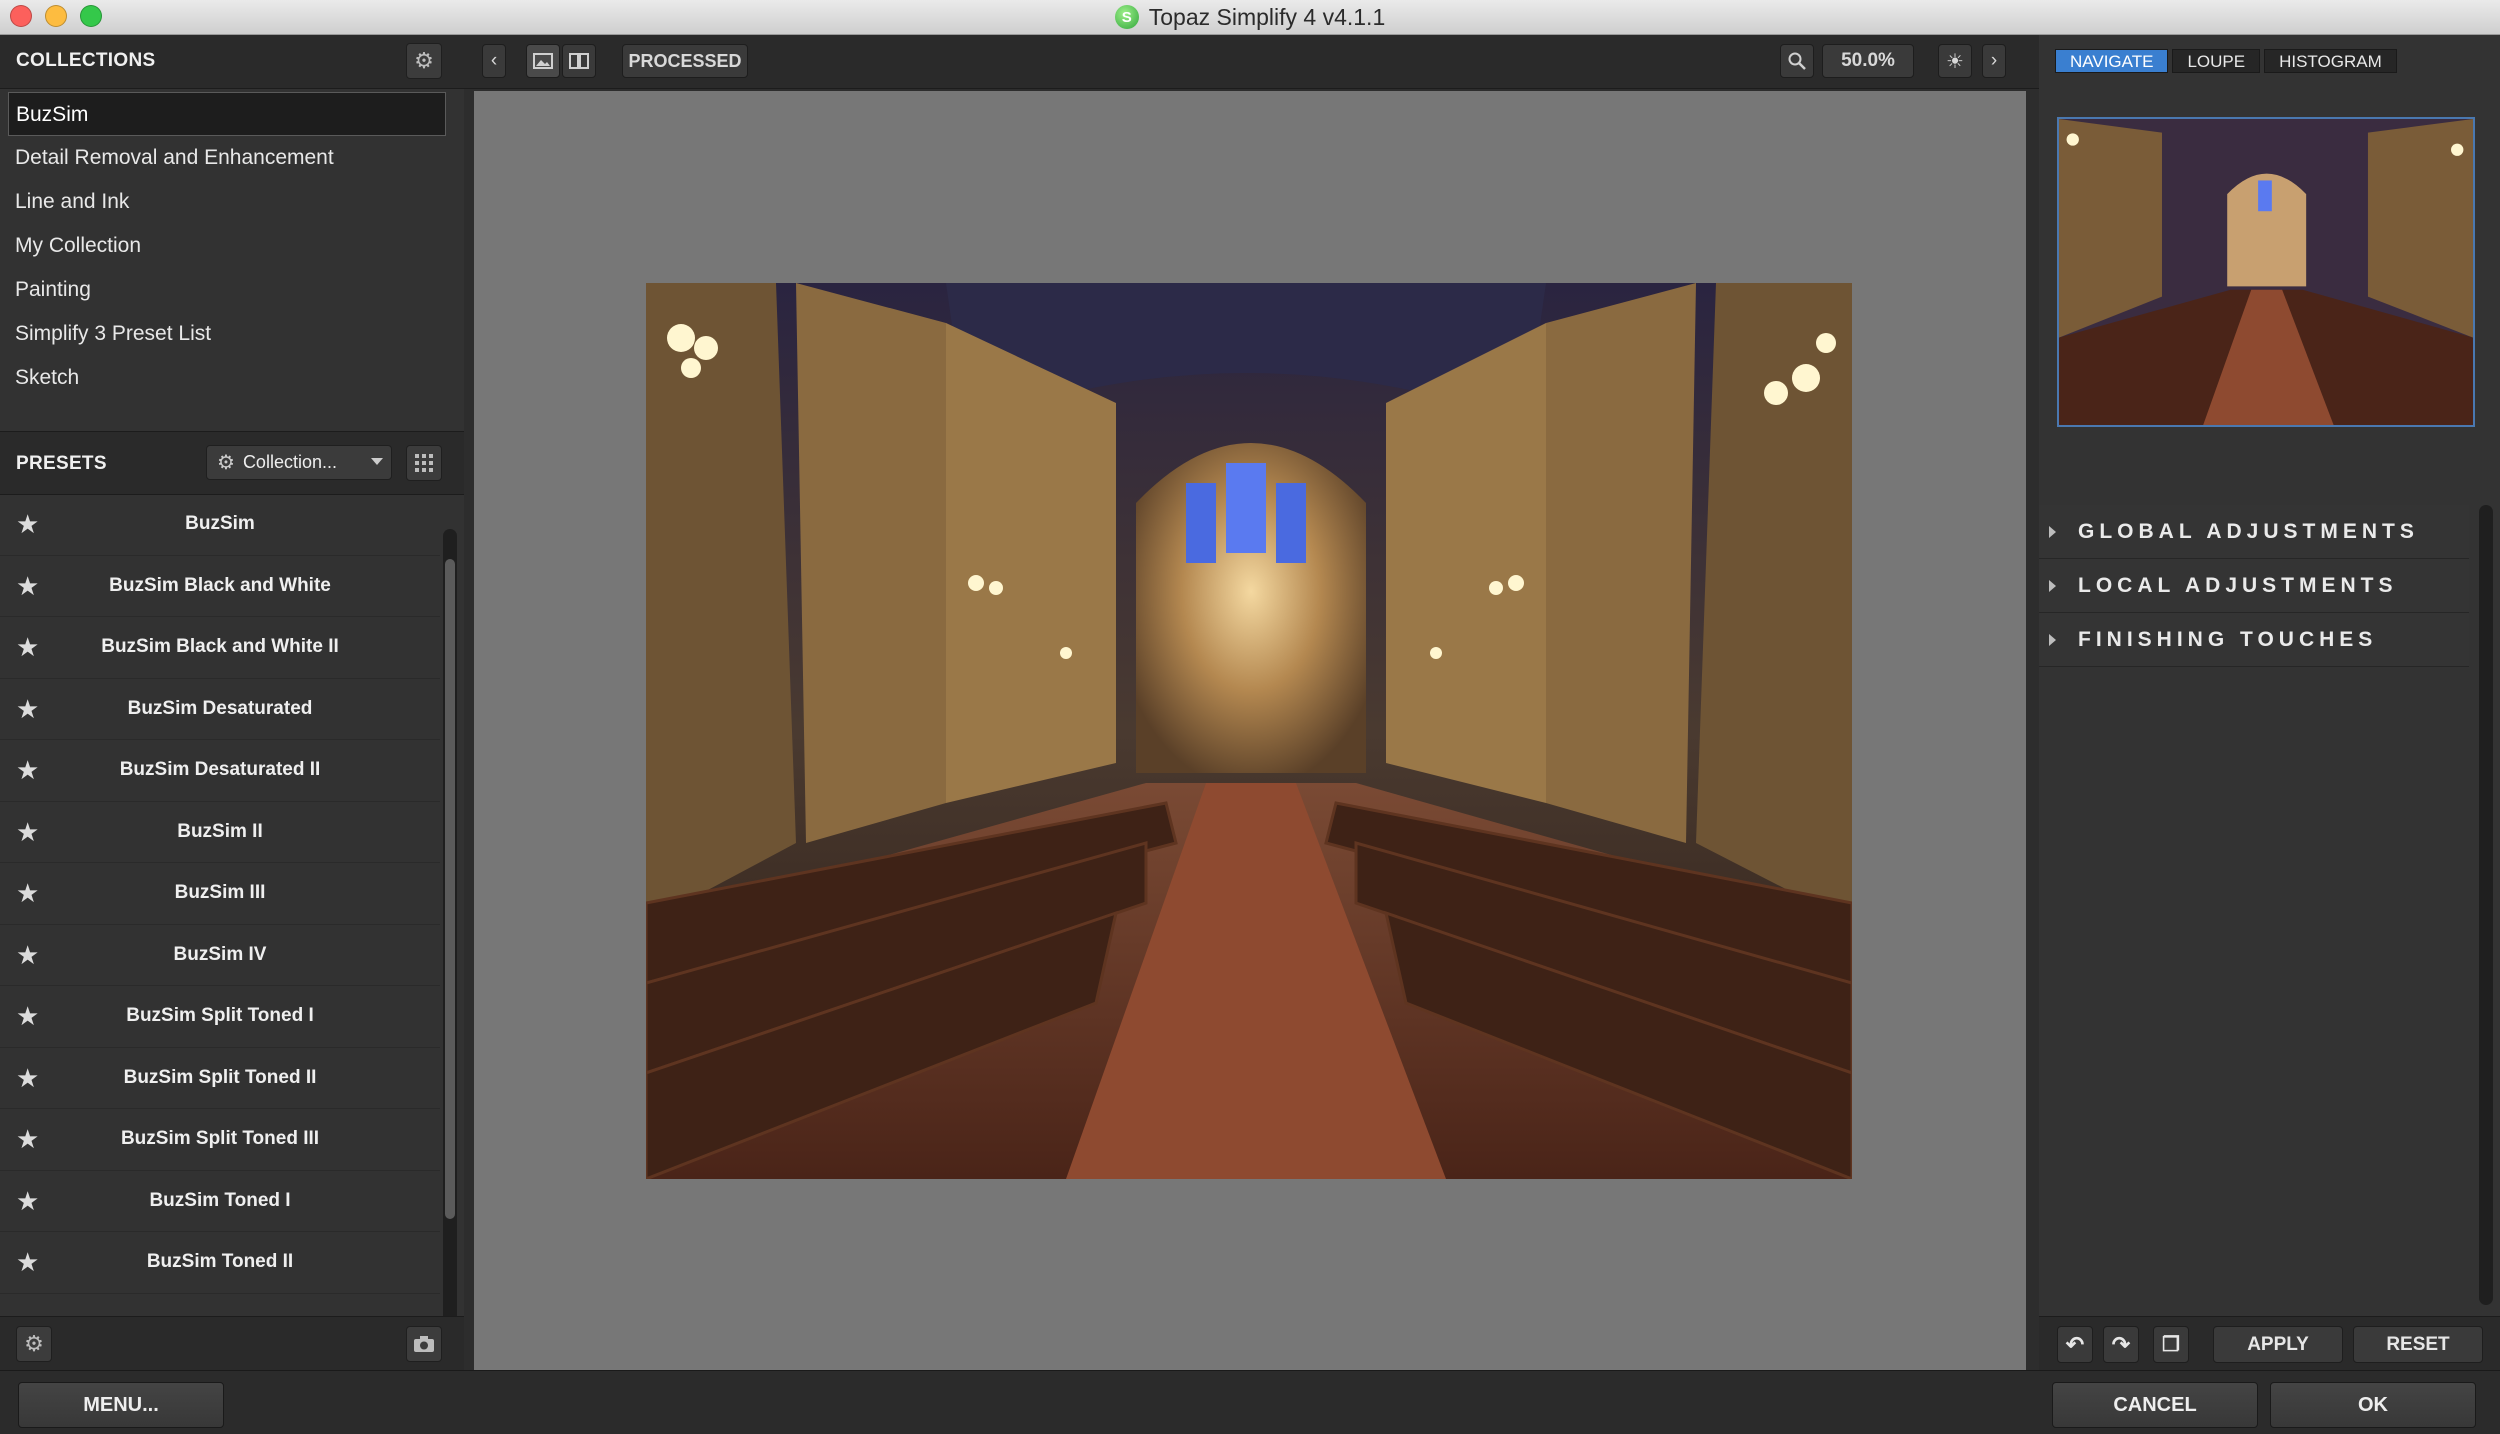 The width and height of the screenshot is (2500, 1434). I want to click on title-bar: S Topaz Simplify 4 v4.1.1, so click(1250, 17).